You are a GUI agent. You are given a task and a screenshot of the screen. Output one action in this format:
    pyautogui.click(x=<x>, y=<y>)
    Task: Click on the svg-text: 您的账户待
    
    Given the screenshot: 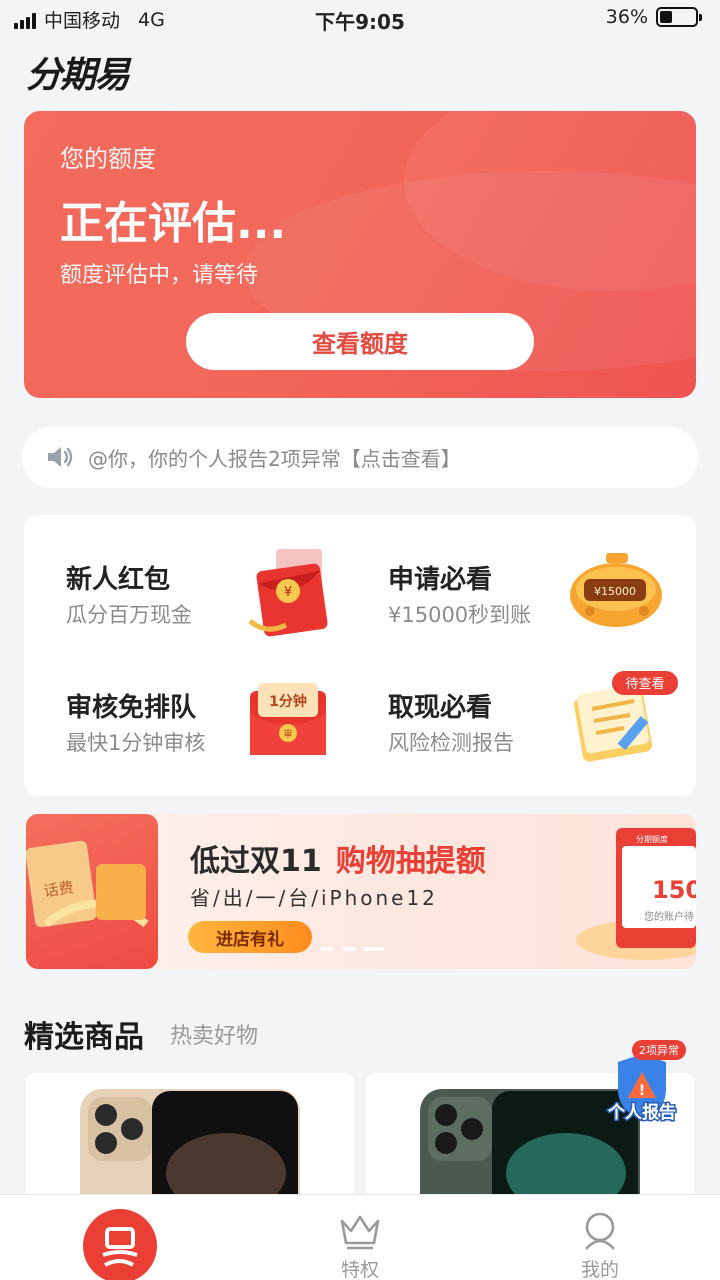 What is the action you would take?
    pyautogui.click(x=669, y=916)
    